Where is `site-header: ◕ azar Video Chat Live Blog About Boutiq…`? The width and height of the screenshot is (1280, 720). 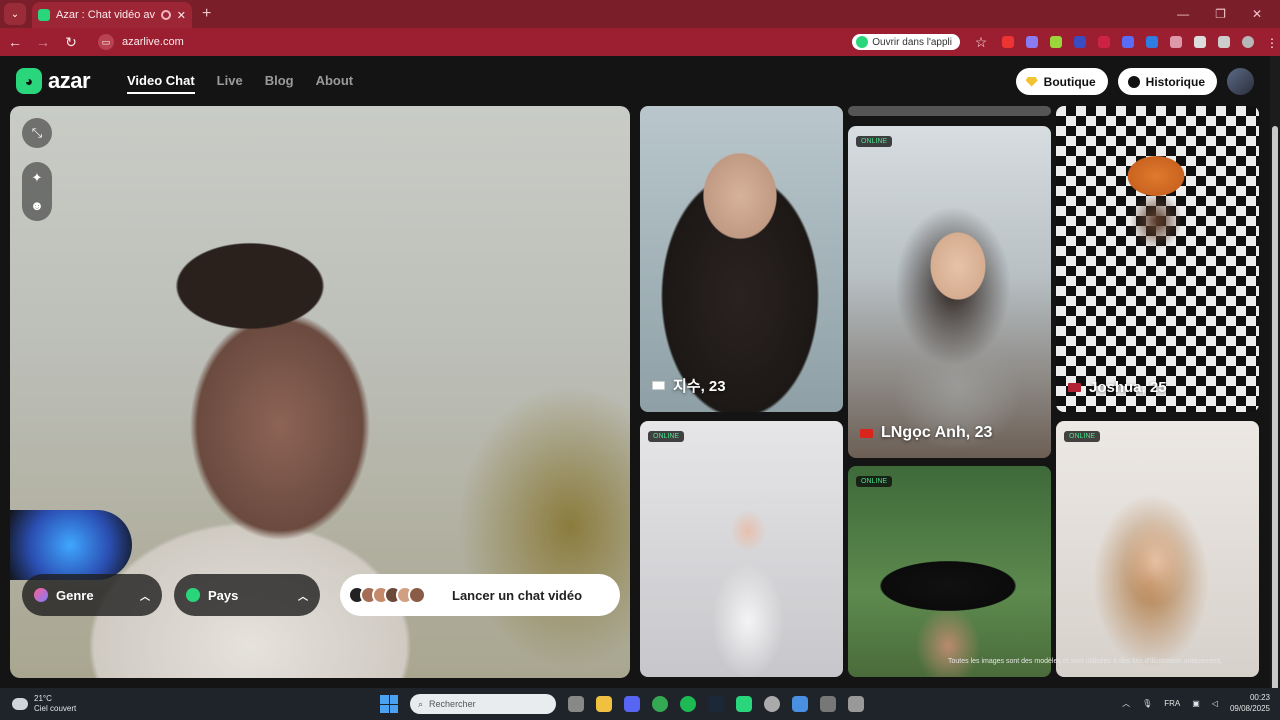 site-header: ◕ azar Video Chat Live Blog About Boutiq… is located at coordinates (635, 81).